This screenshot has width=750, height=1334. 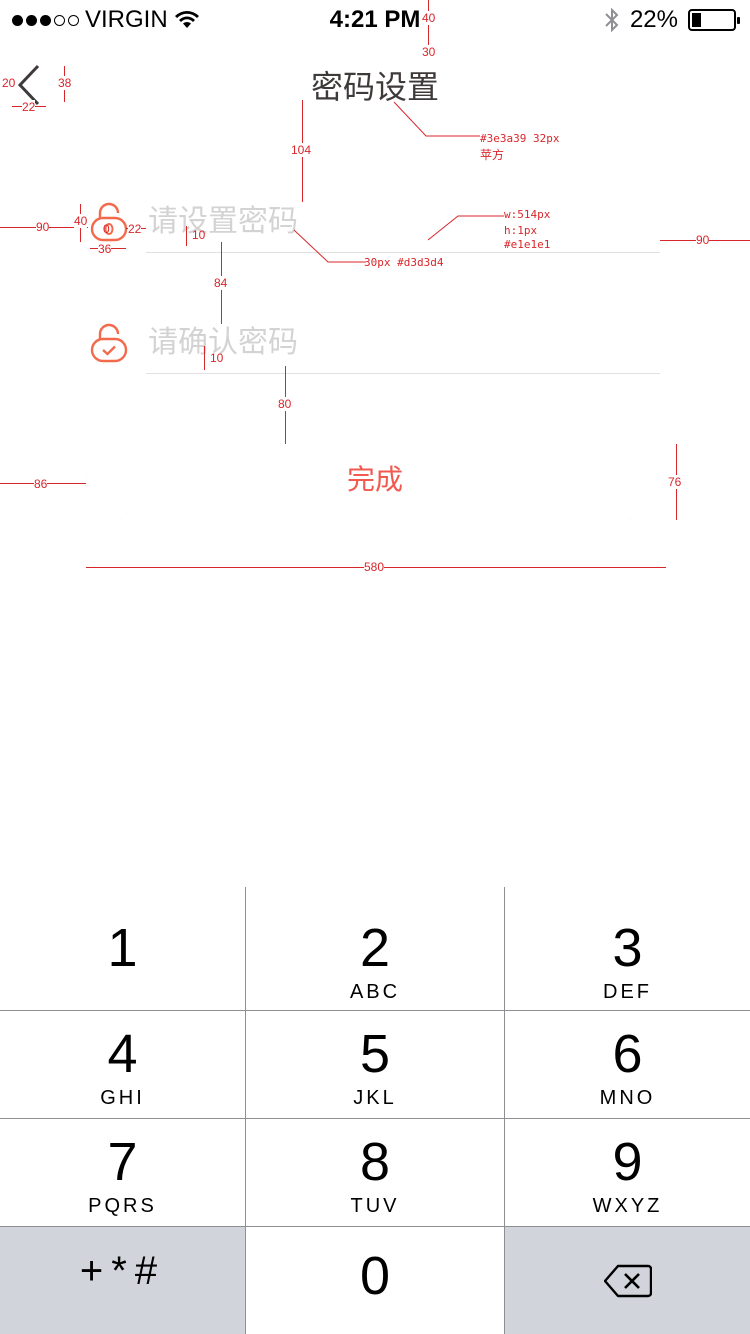 I want to click on battery-level, so click(x=696, y=20).